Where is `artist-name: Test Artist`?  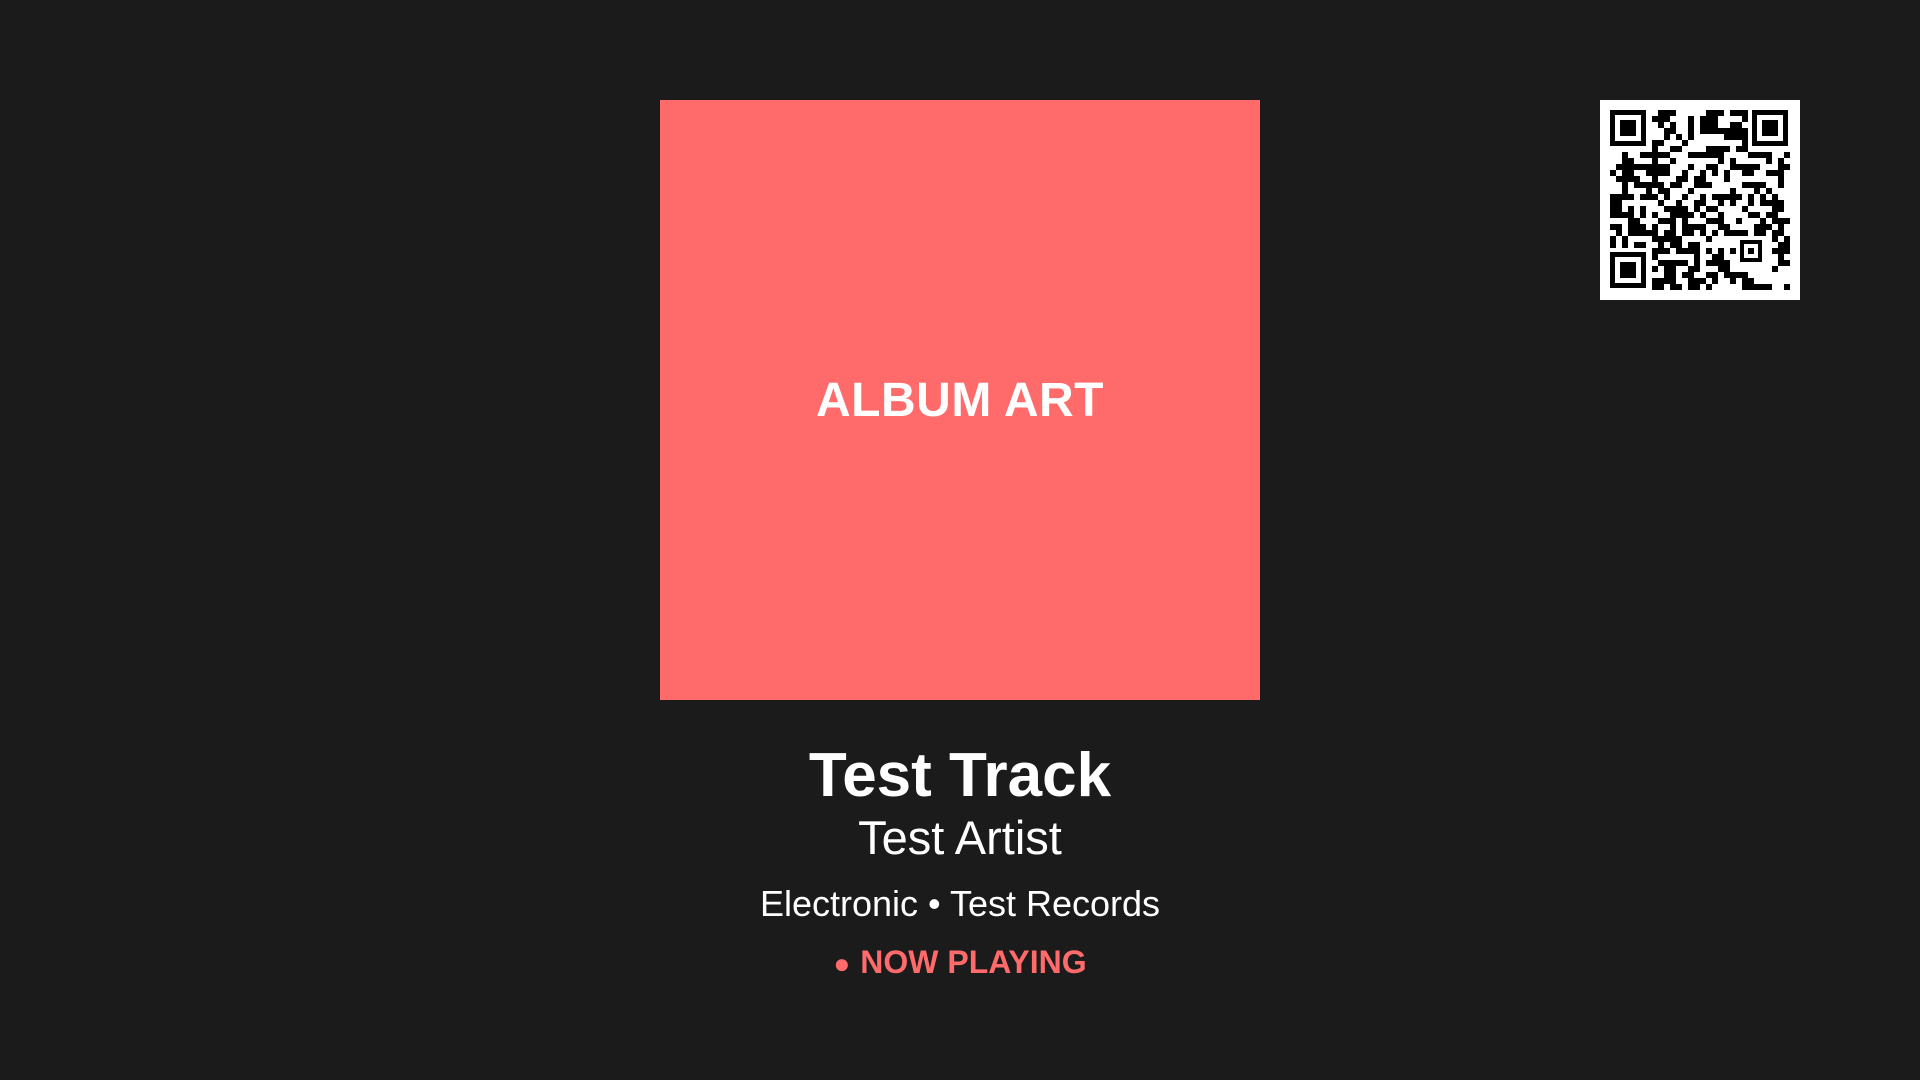 artist-name: Test Artist is located at coordinates (960, 837).